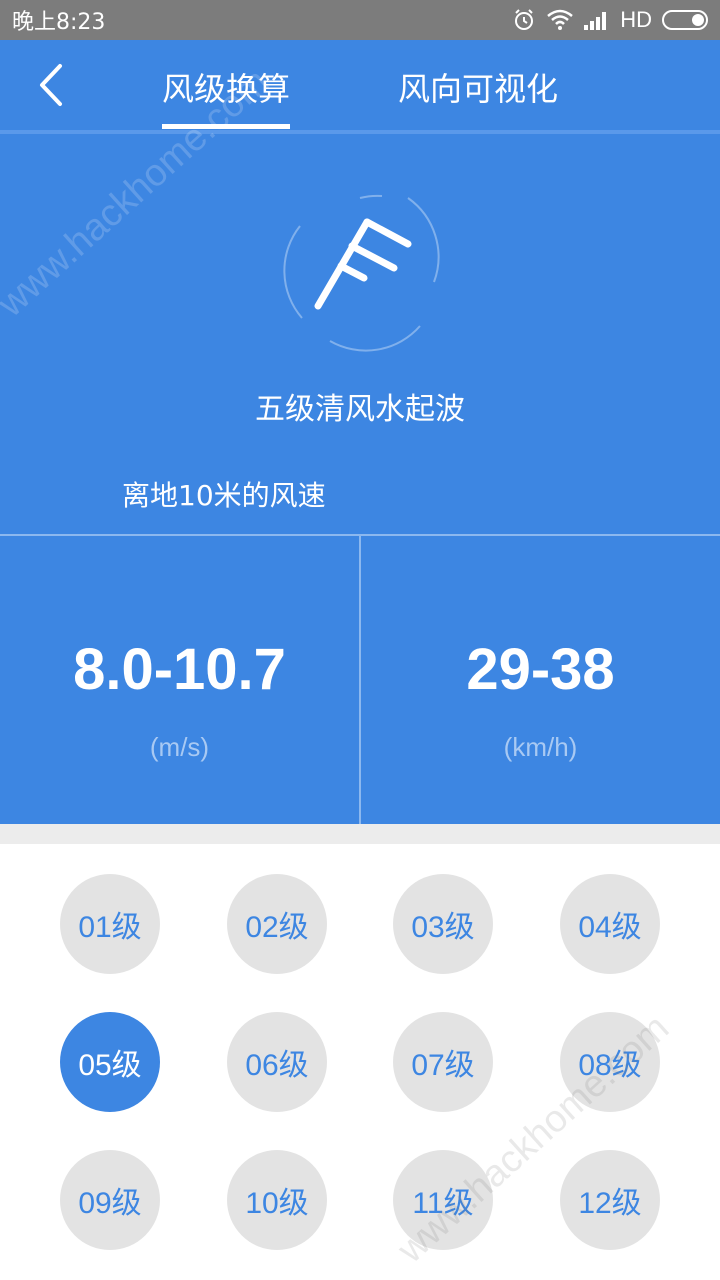  I want to click on status-time: 晚上8:23, so click(59, 22).